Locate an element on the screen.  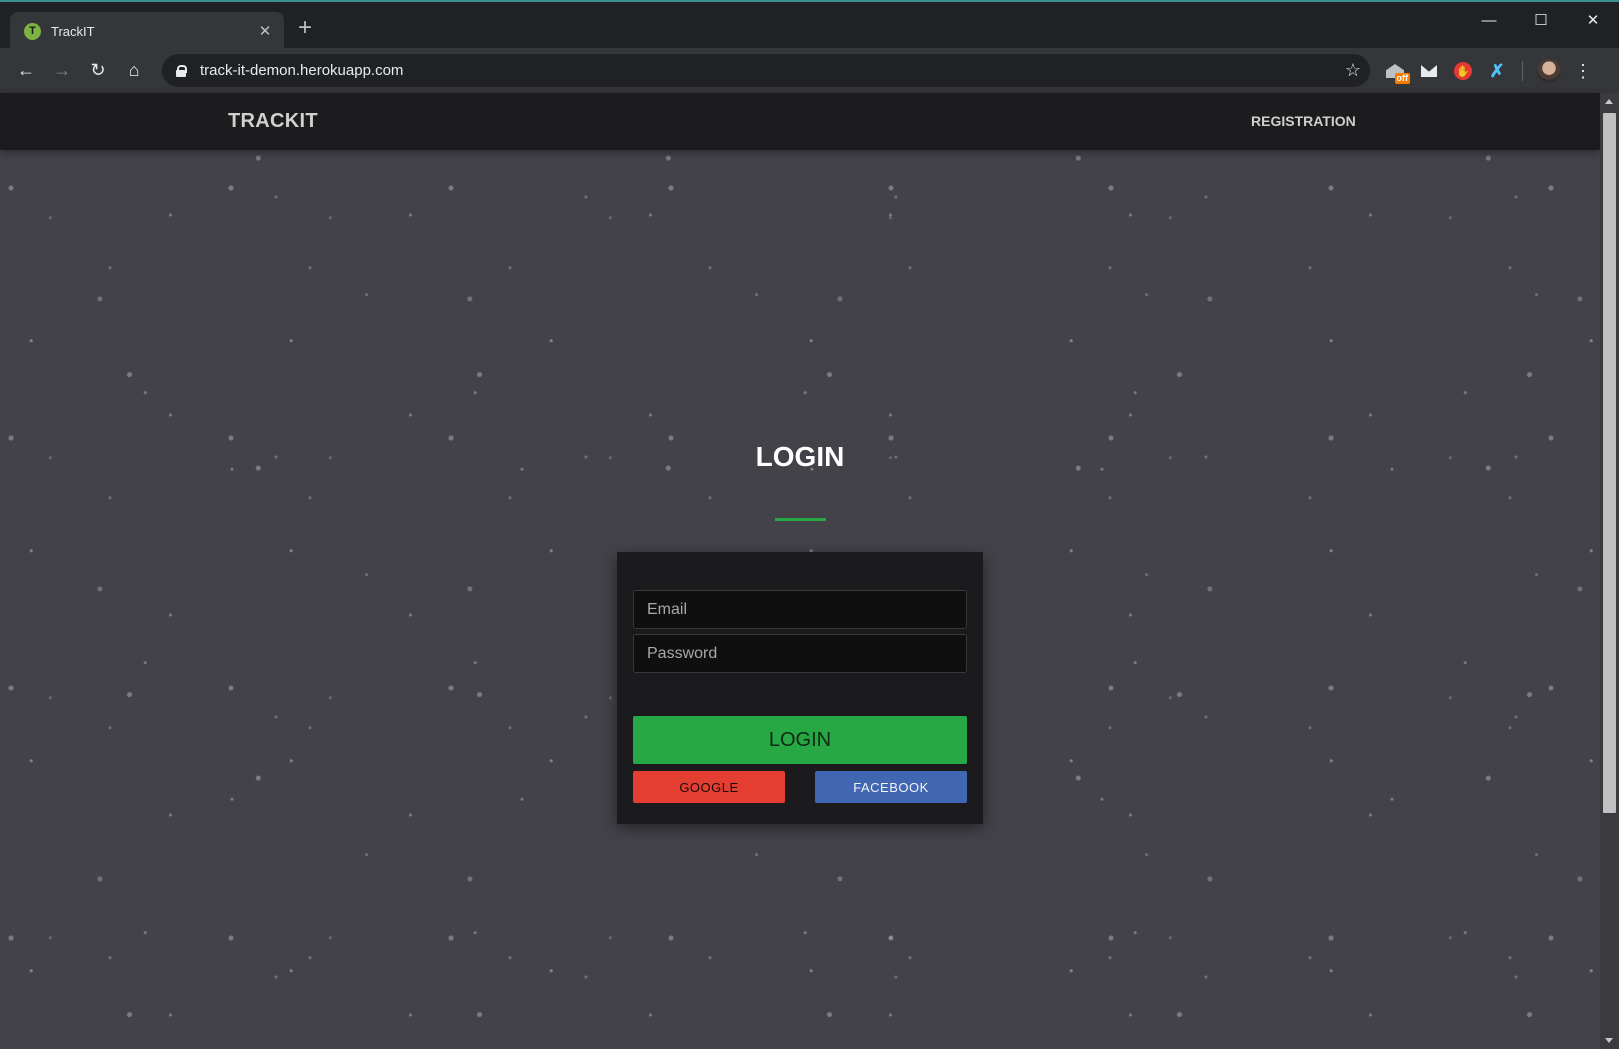
extension-adblock-icon: ✋ is located at coordinates (1463, 71).